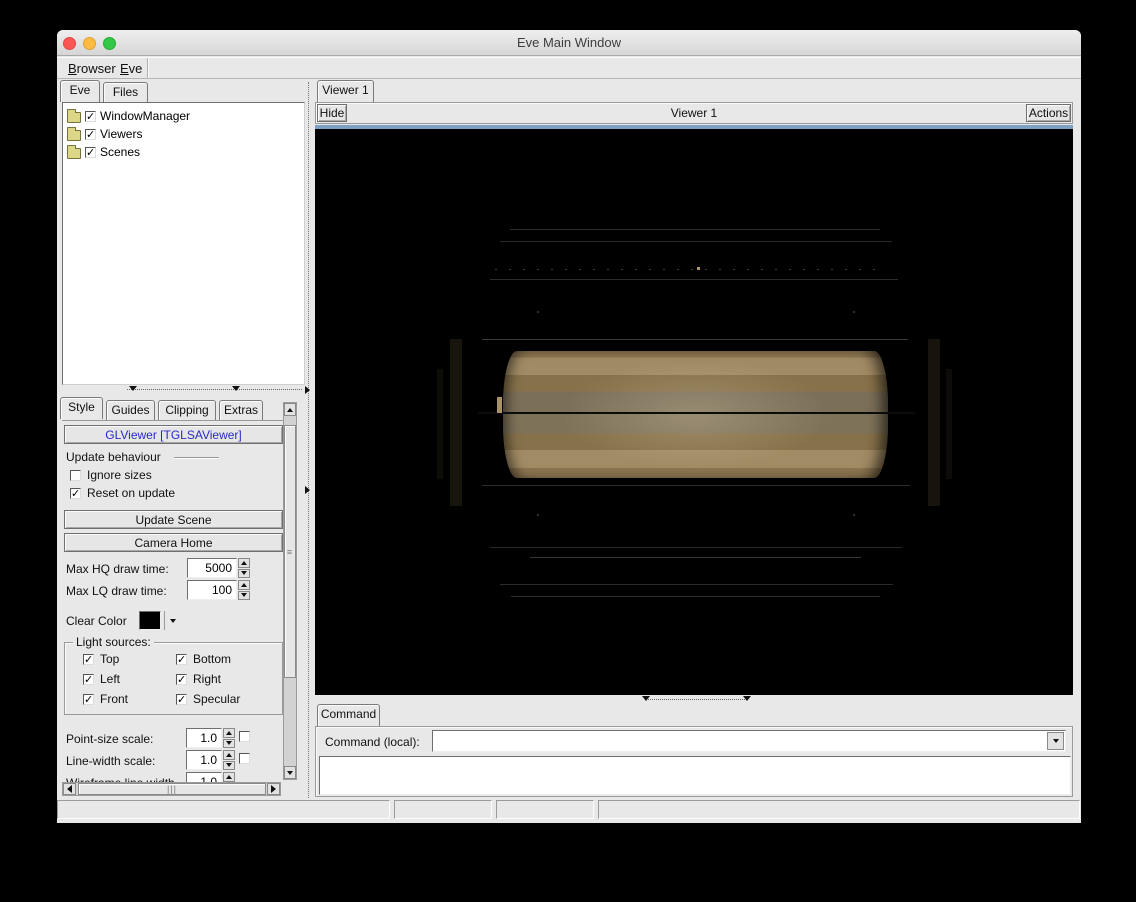 Image resolution: width=1136 pixels, height=902 pixels. Describe the element at coordinates (695, 699) in the screenshot. I see `viewer-command-splitter` at that location.